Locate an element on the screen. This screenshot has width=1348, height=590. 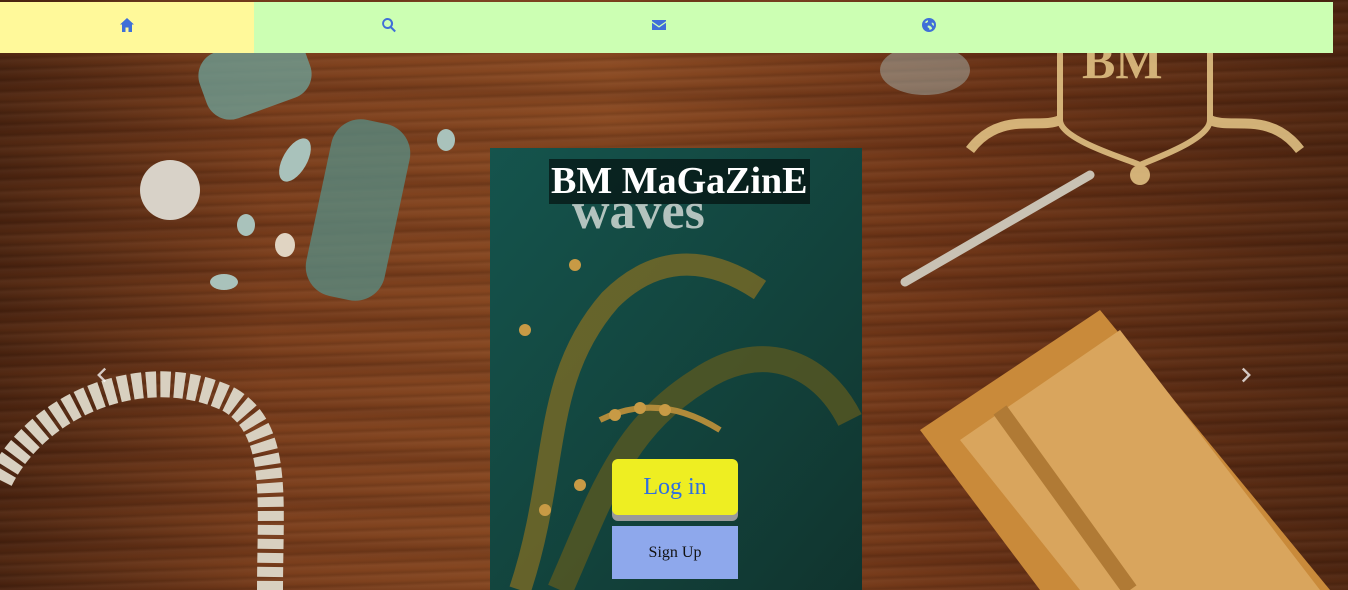
login-button: Log in is located at coordinates (675, 487).